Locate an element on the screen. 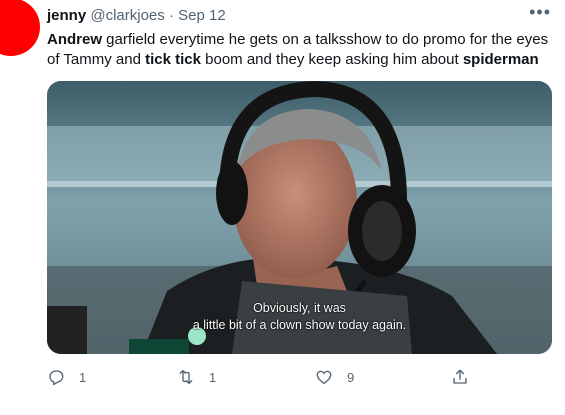  tweet-text-part: tick tick is located at coordinates (173, 59).